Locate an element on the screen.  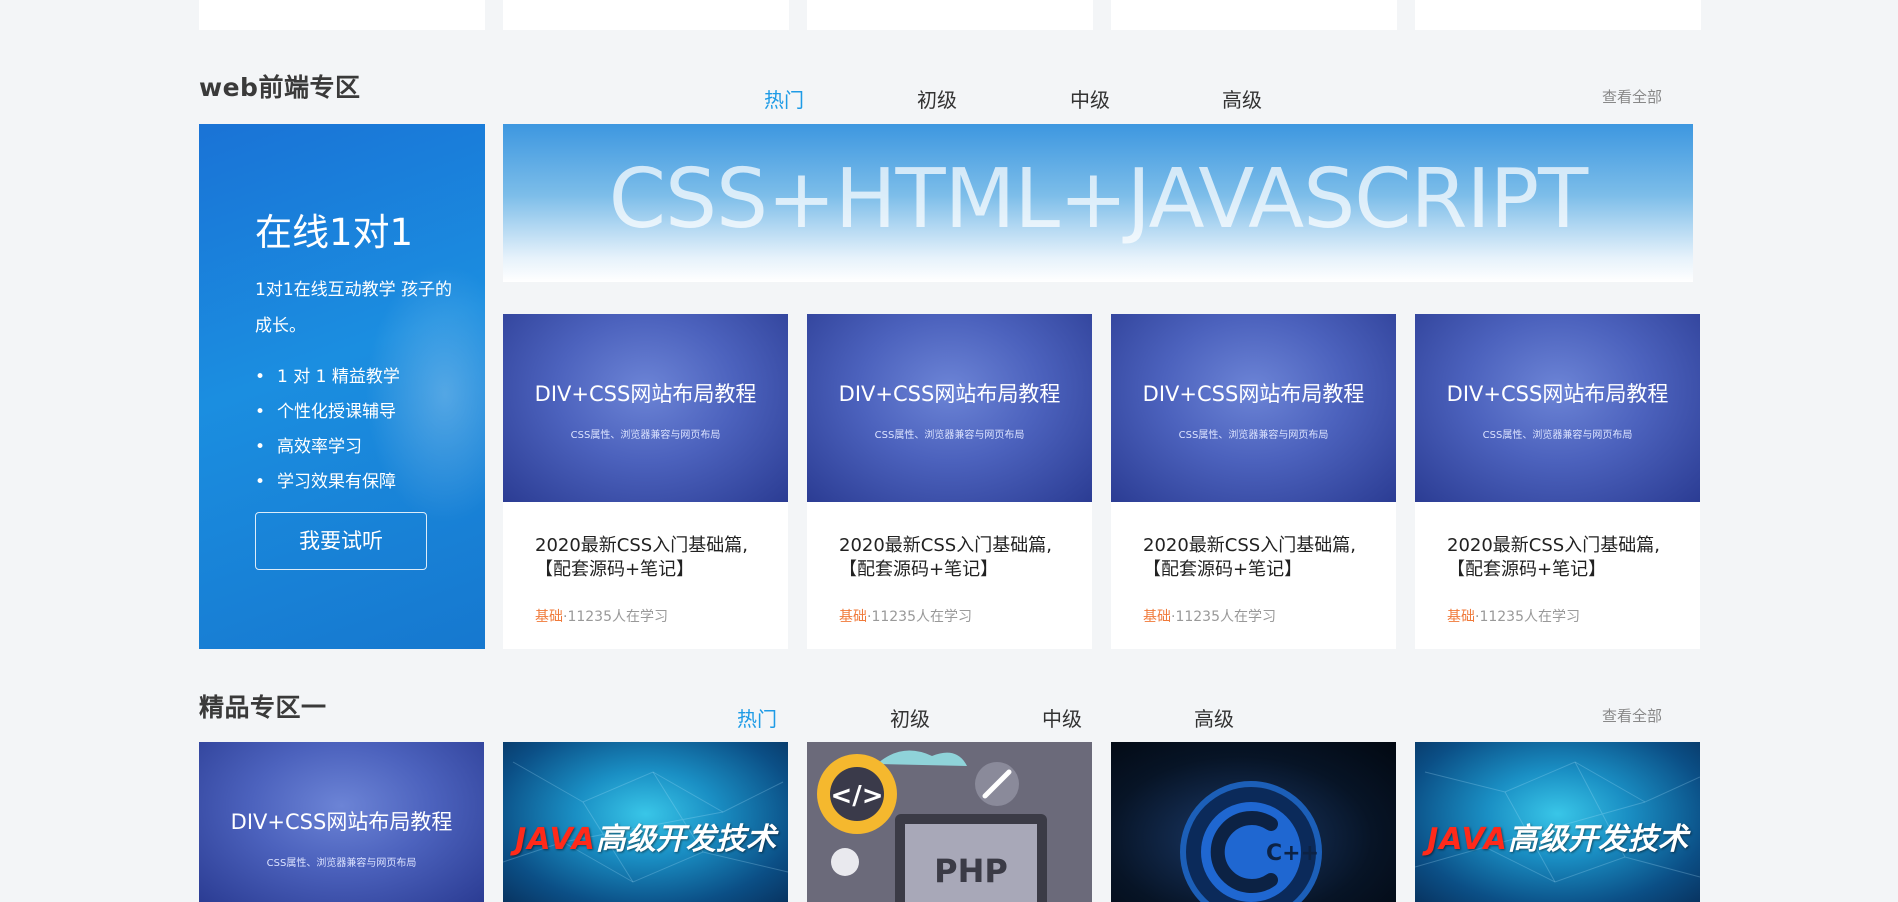
section-title-premium: 精品专区一 is located at coordinates (263, 707).